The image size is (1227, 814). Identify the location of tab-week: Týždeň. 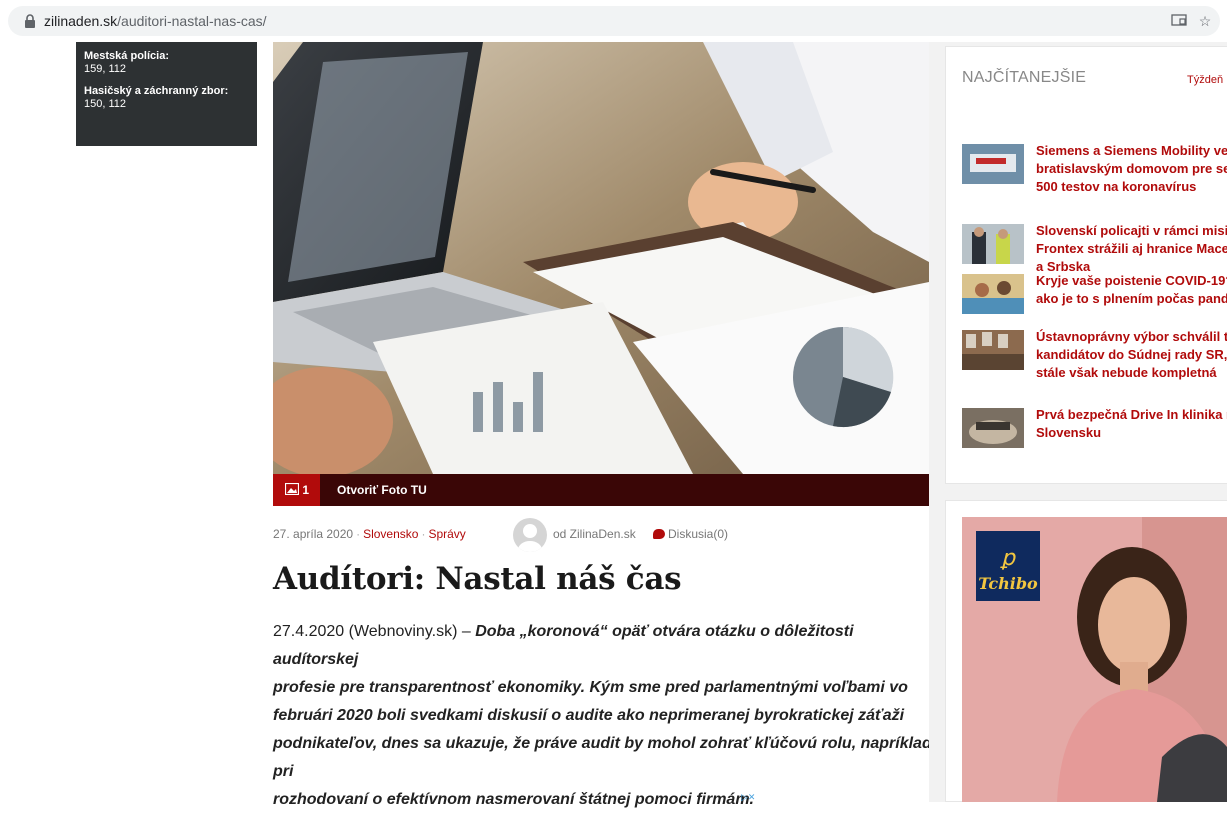
(1205, 80).